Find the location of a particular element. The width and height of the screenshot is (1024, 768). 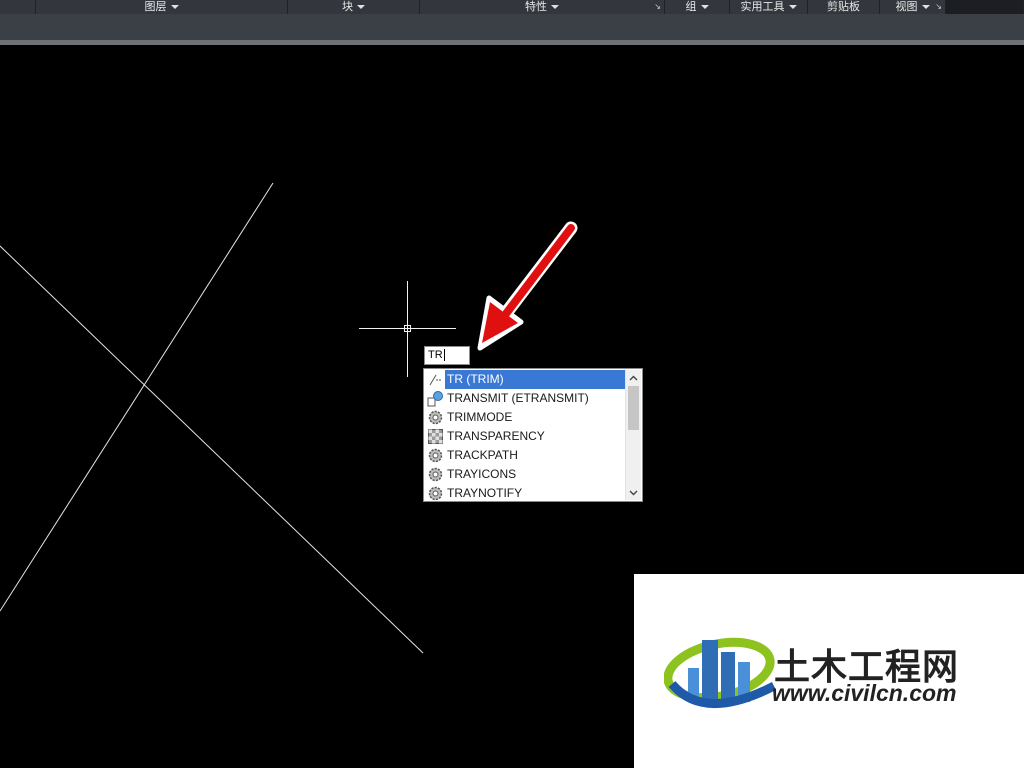

ribbon-empty-area is located at coordinates (985, 7).